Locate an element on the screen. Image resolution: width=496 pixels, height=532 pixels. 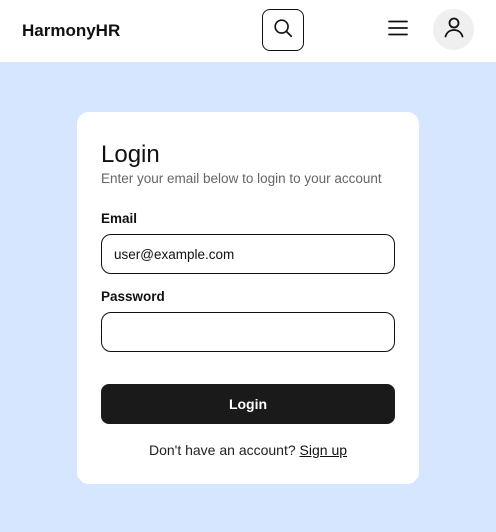
password-field is located at coordinates (248, 332).